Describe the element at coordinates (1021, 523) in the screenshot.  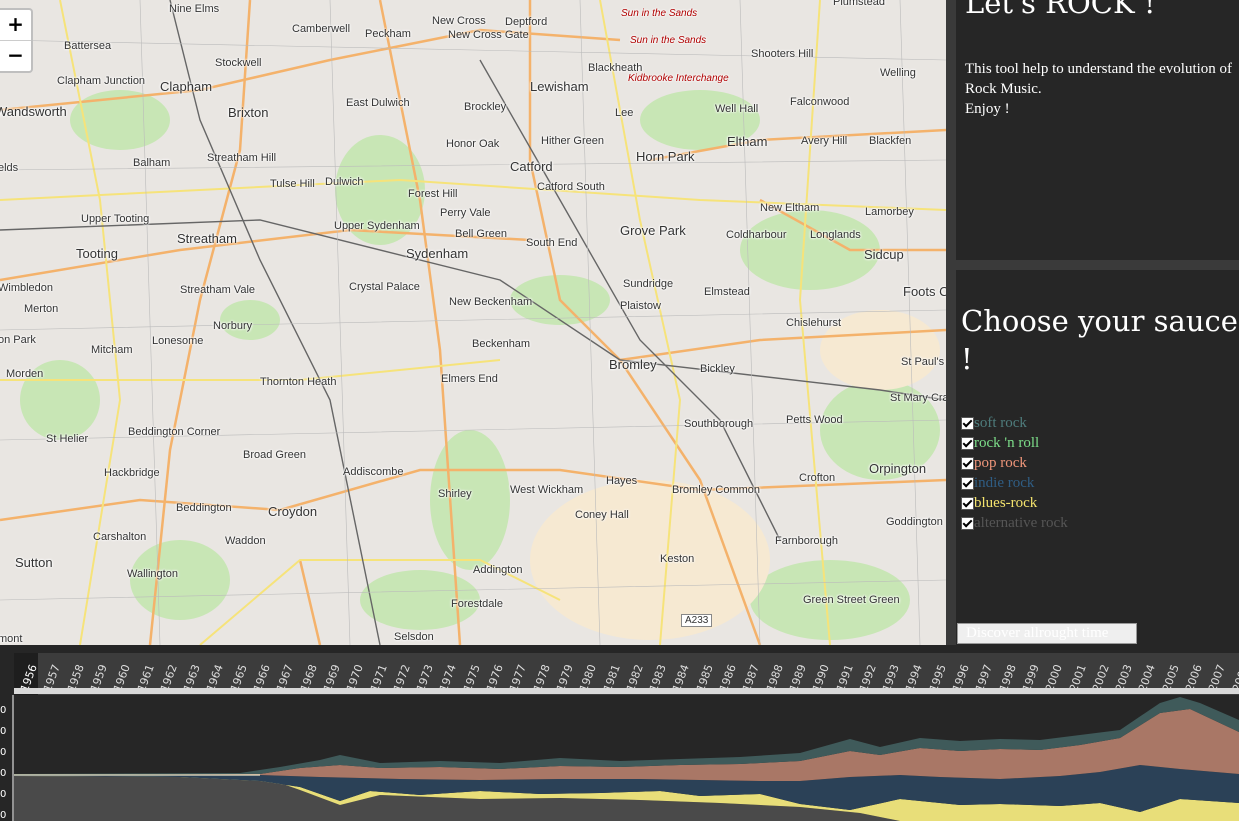
I see `genre-label: alternative rock` at that location.